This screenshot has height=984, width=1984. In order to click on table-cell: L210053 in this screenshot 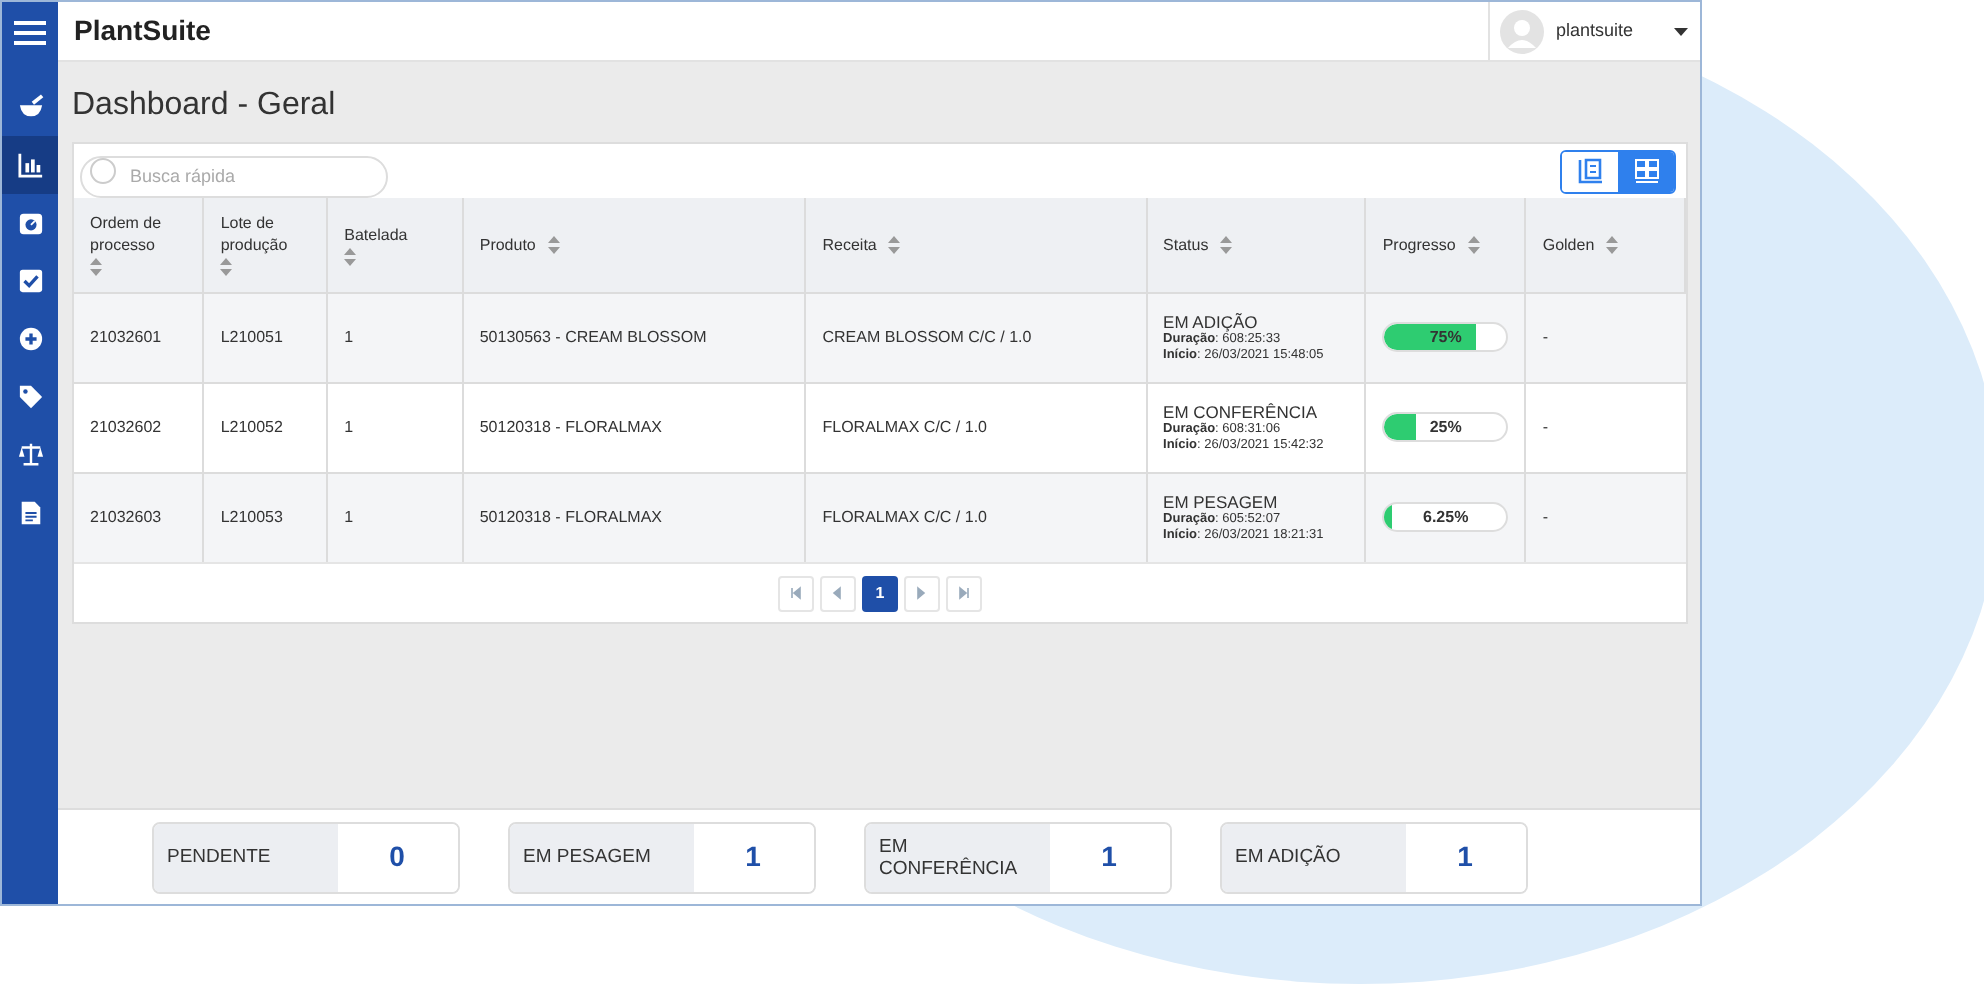, I will do `click(251, 516)`.